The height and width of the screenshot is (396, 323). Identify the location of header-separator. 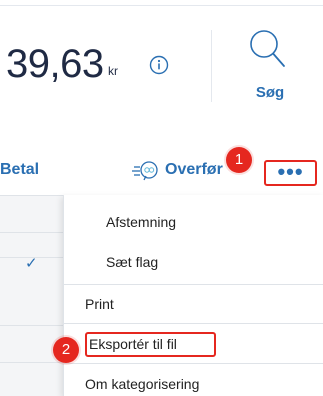
(211, 66).